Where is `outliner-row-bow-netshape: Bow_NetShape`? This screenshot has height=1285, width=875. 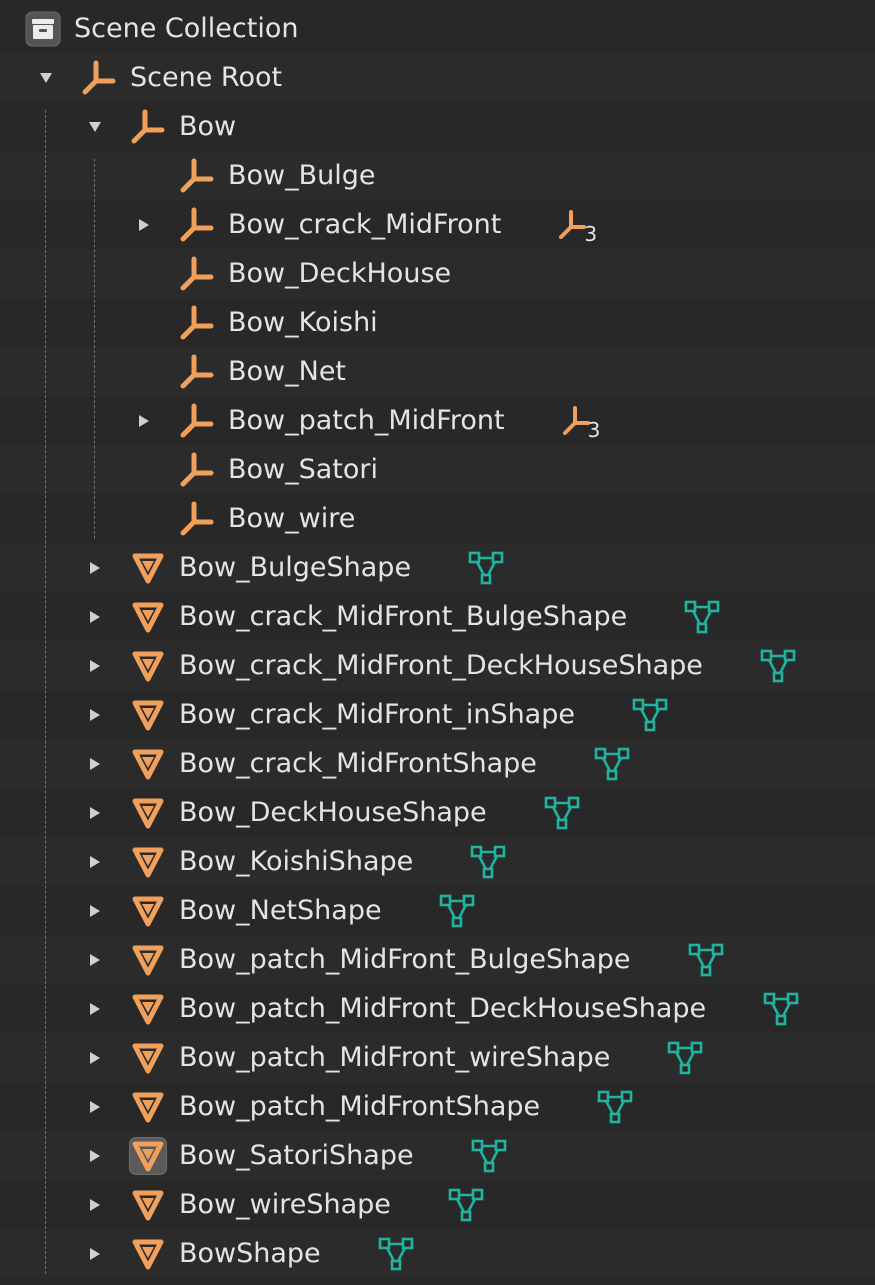 outliner-row-bow-netshape: Bow_NetShape is located at coordinates (437, 910).